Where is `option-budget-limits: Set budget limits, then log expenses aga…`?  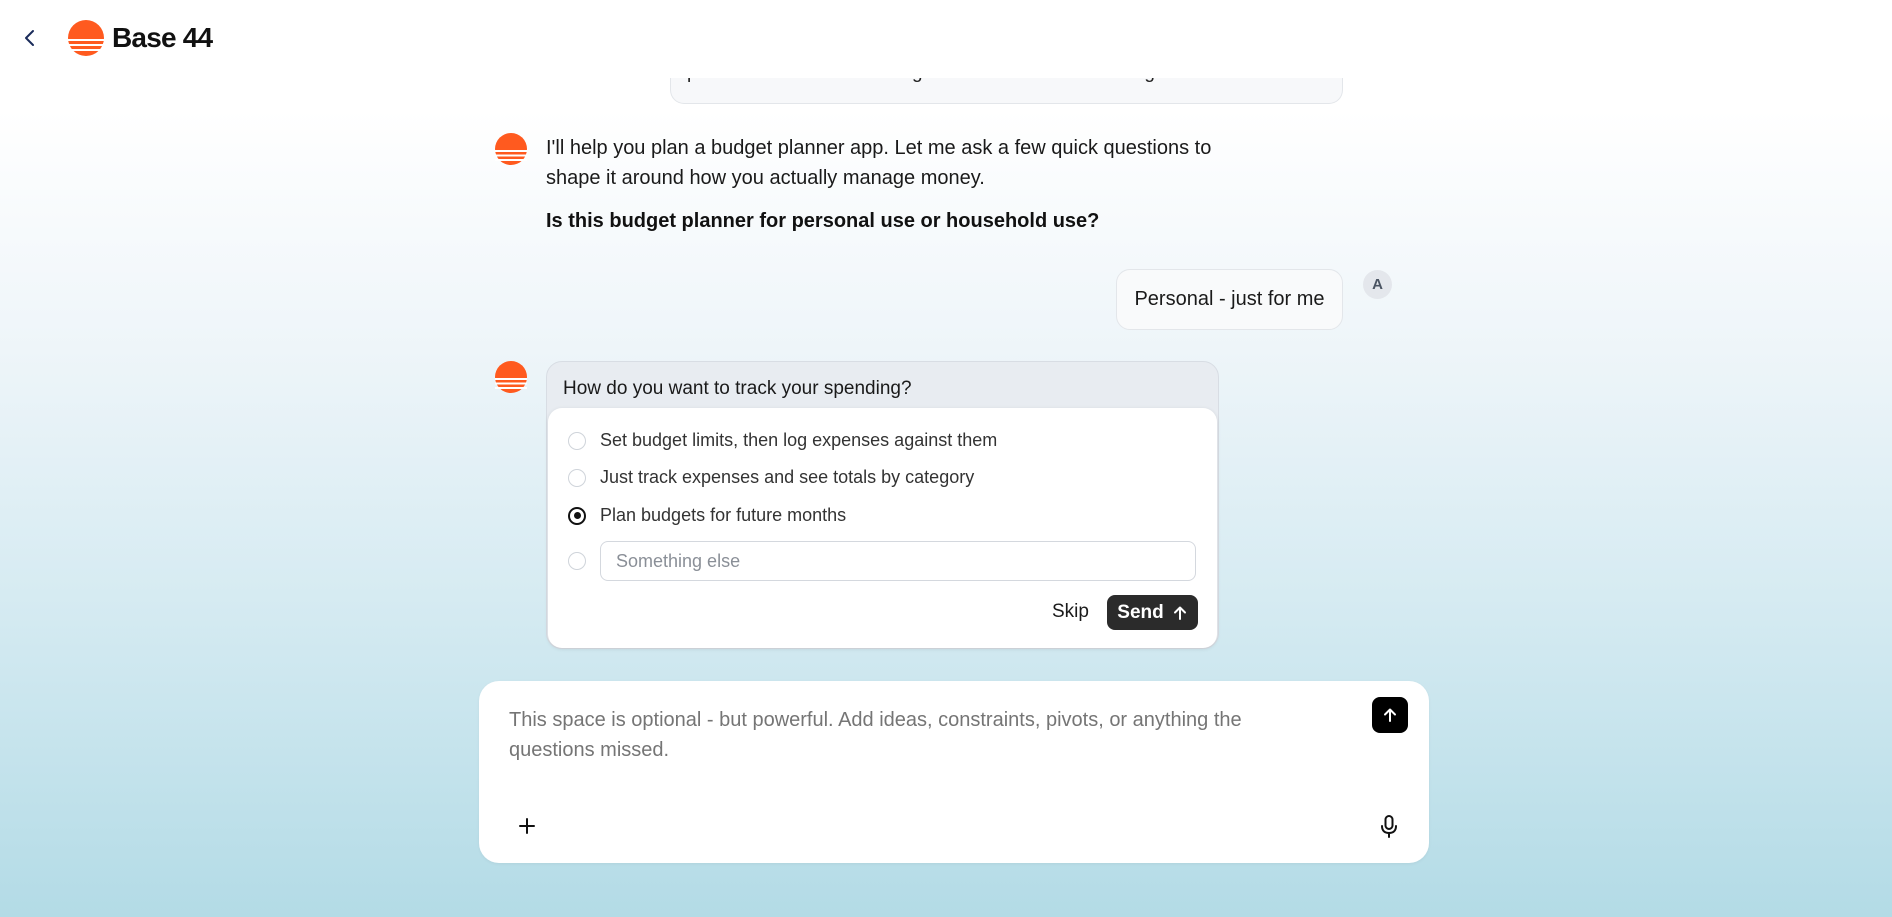 option-budget-limits: Set budget limits, then log expenses aga… is located at coordinates (782, 440).